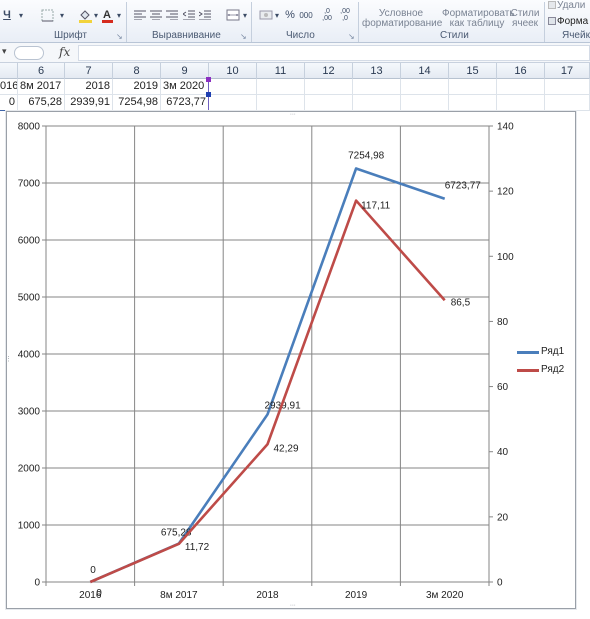 The height and width of the screenshot is (619, 590). What do you see at coordinates (233, 15) in the screenshot?
I see `merge-cells-icon` at bounding box center [233, 15].